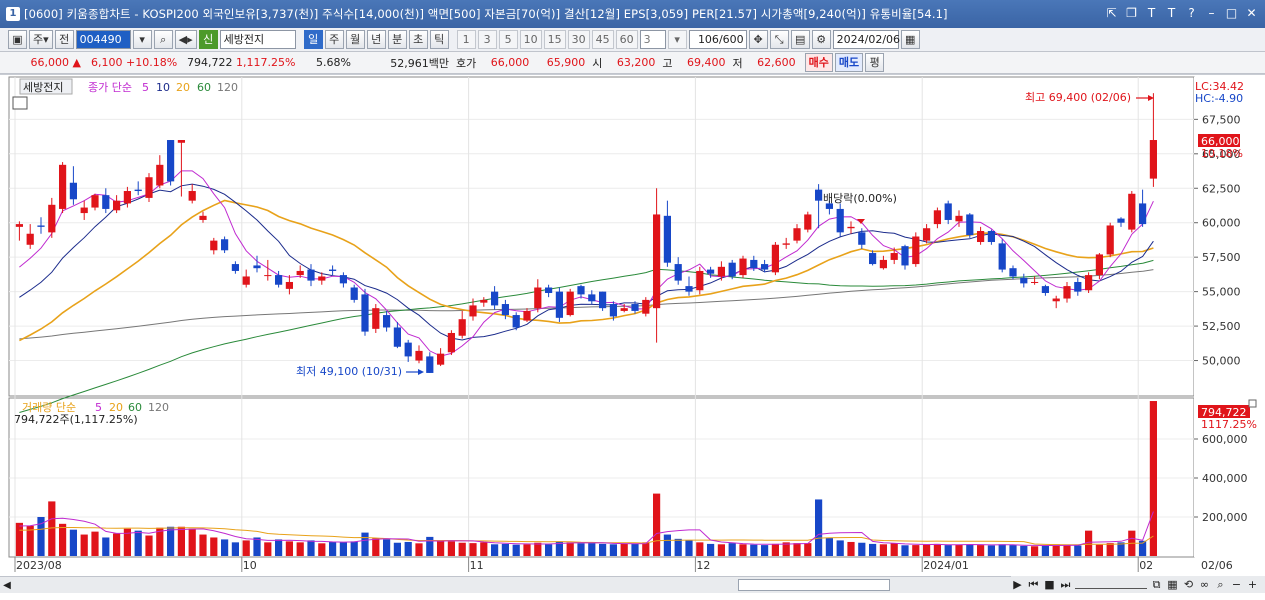 This screenshot has width=1265, height=600. What do you see at coordinates (554, 39) in the screenshot?
I see `minute-option-15: 15` at bounding box center [554, 39].